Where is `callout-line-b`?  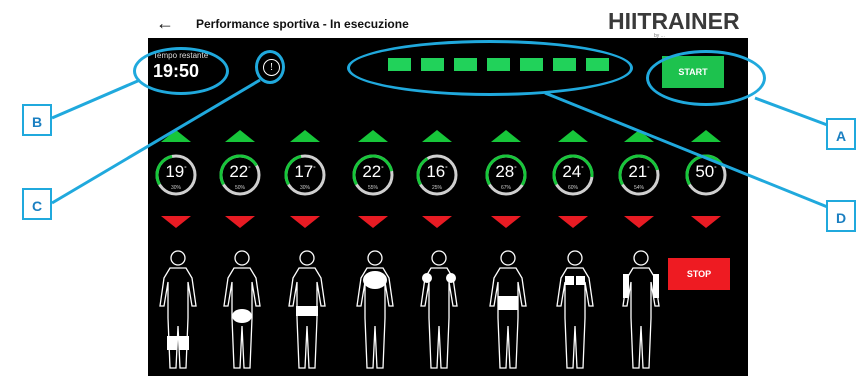 callout-line-b is located at coordinates (96, 99).